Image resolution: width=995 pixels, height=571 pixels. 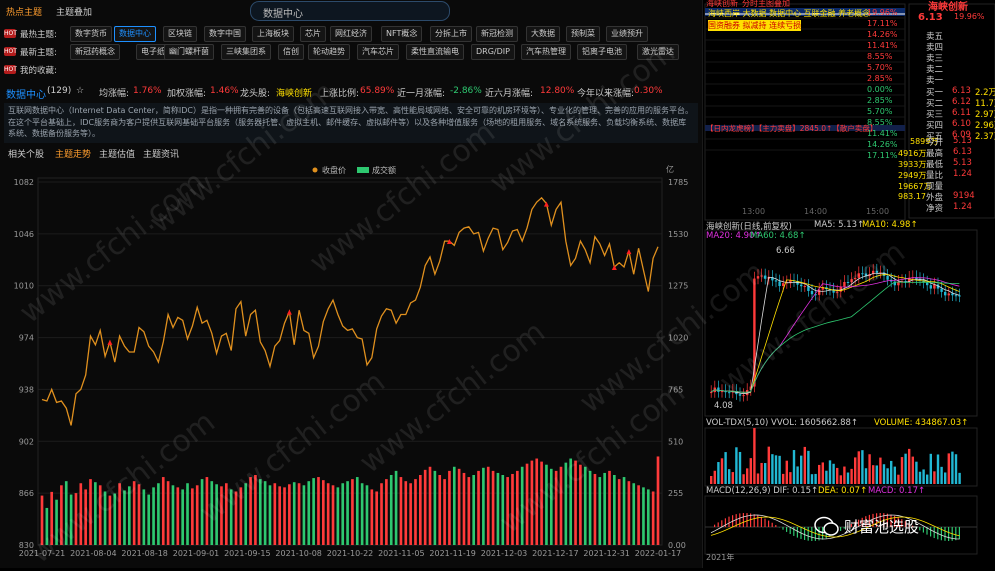 I want to click on tab-related-stocks: 相关个股, so click(x=26, y=153).